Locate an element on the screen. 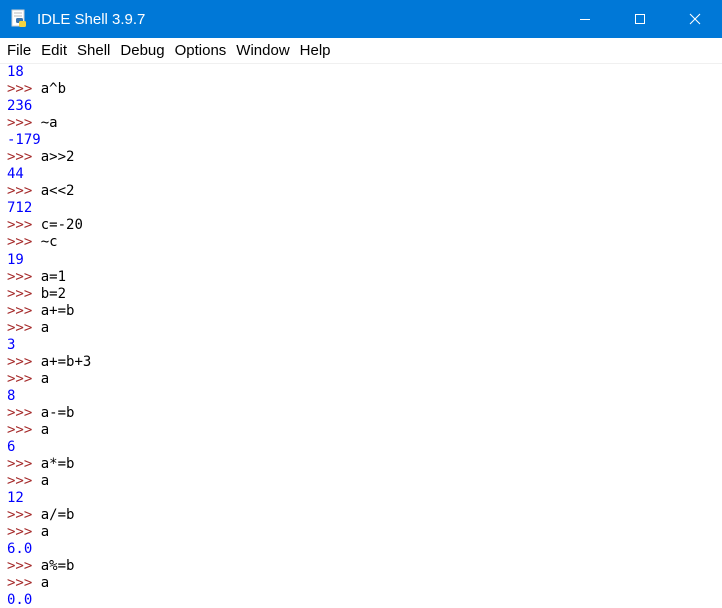  shell-input-line: >>> a<<2 is located at coordinates (361, 191).